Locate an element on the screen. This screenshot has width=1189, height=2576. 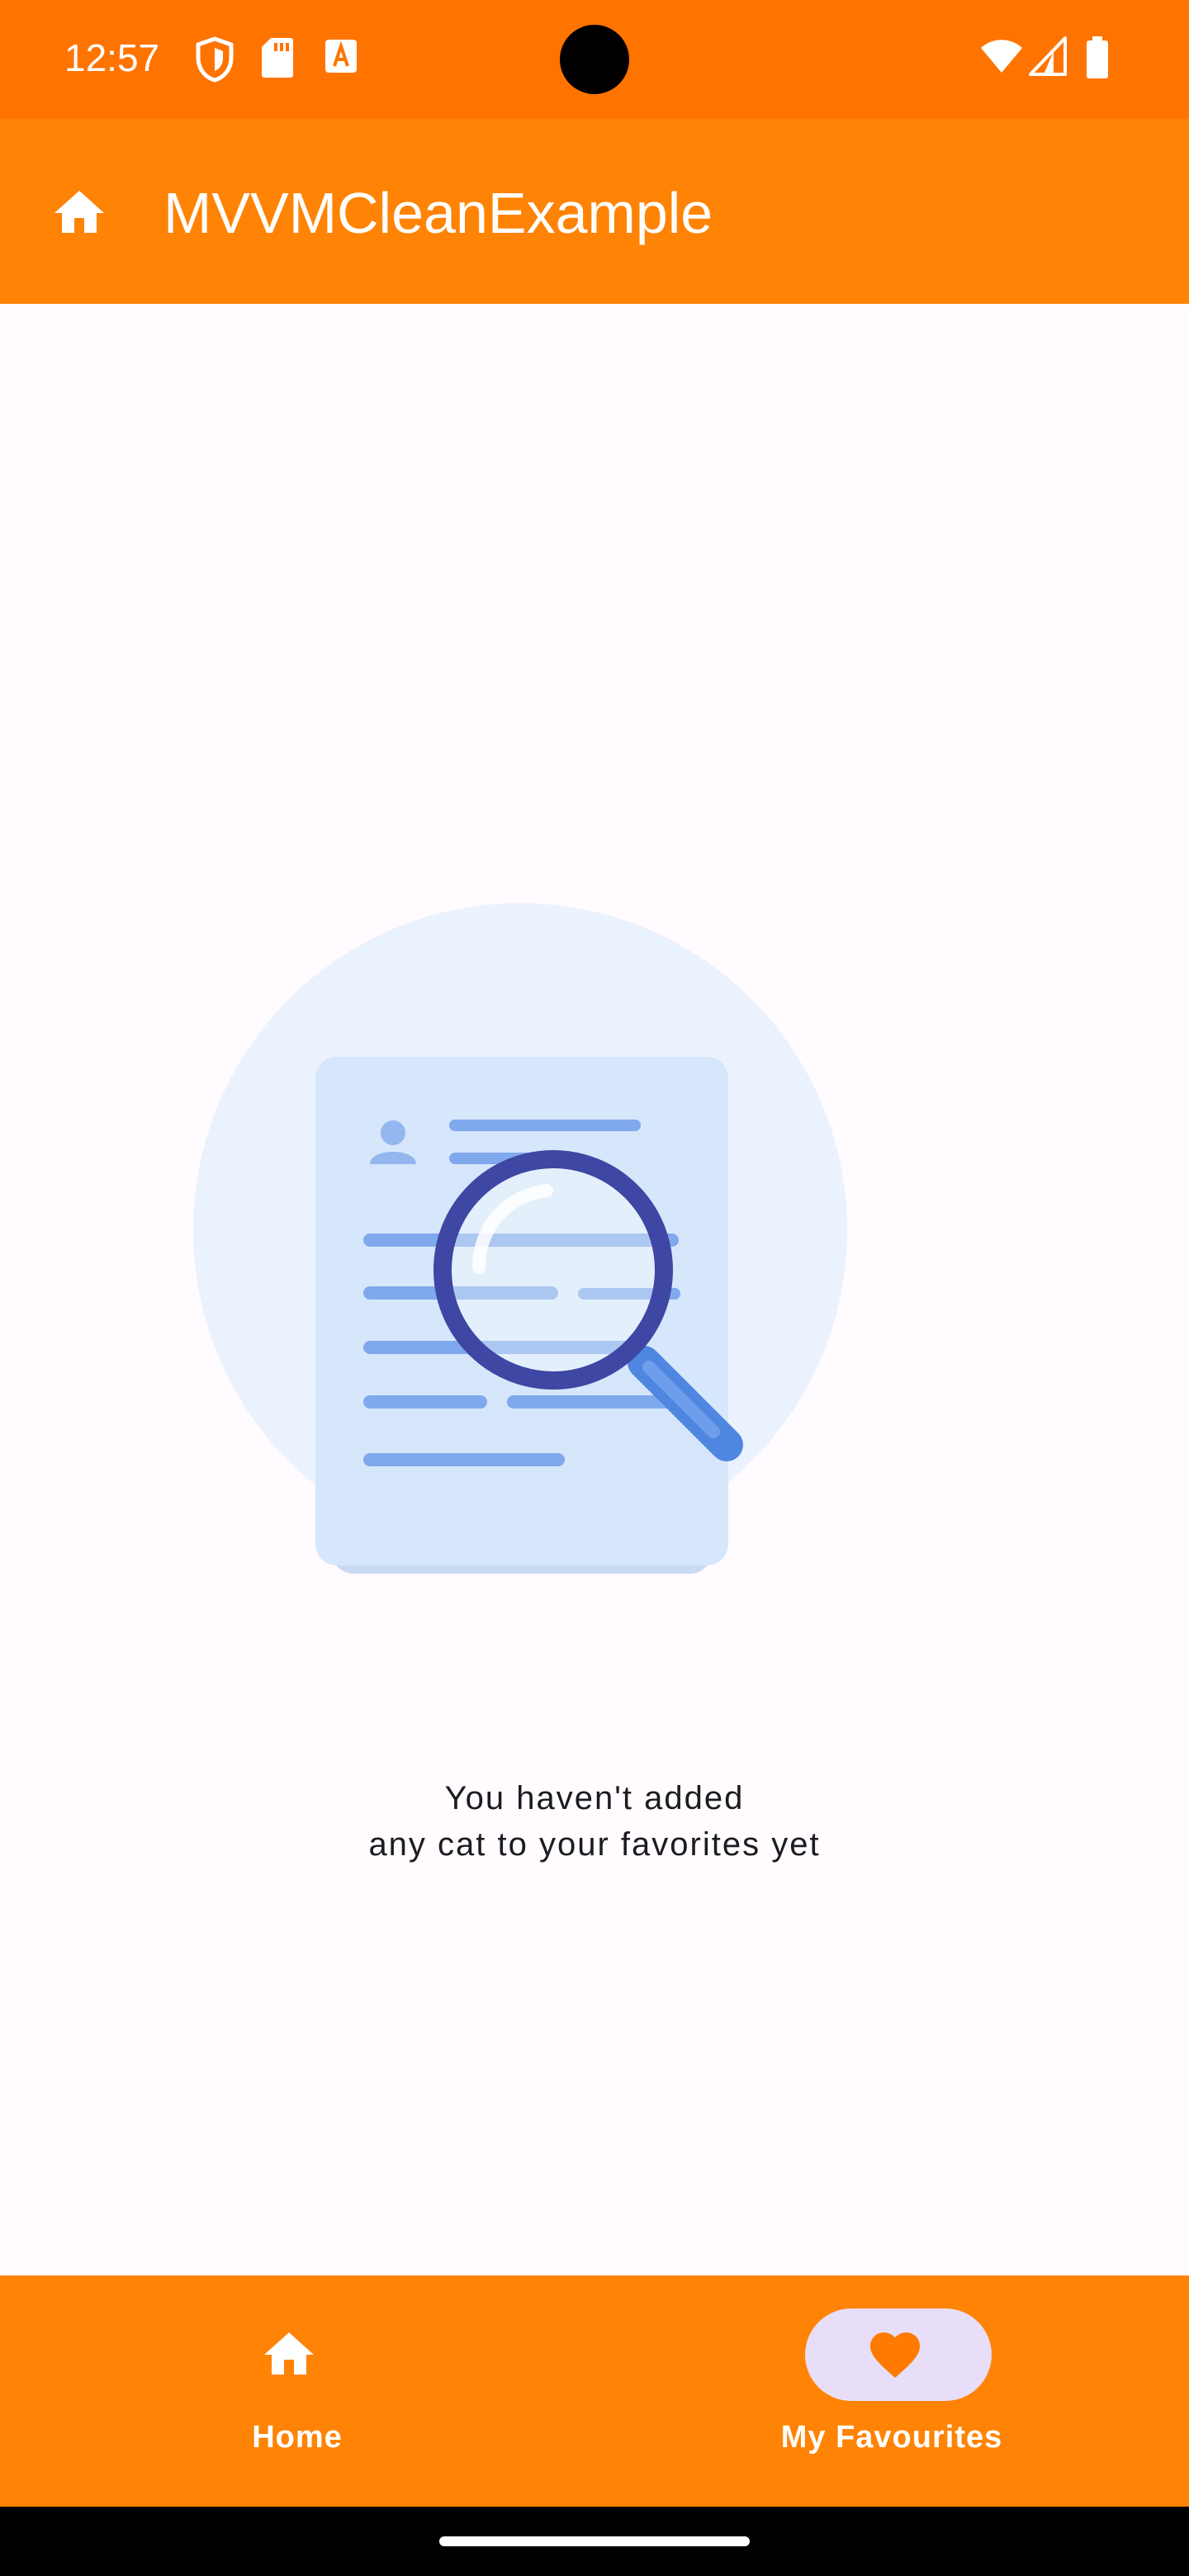
camera-cutout is located at coordinates (594, 59).